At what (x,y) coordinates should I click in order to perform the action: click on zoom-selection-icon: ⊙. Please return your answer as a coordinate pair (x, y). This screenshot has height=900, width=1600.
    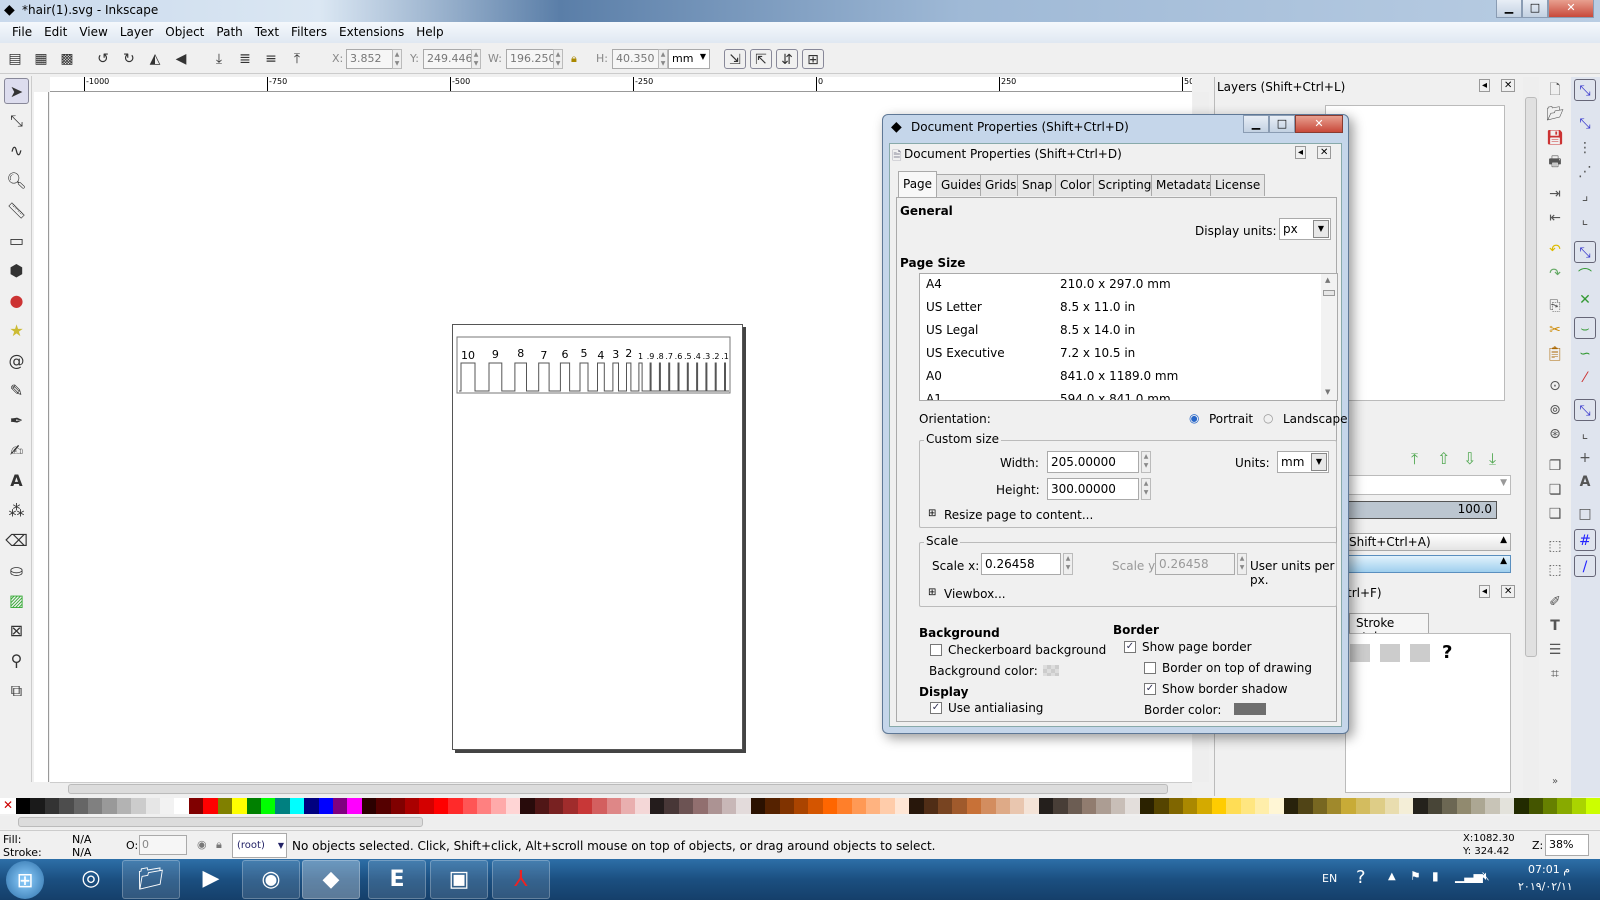
    Looking at the image, I should click on (1555, 386).